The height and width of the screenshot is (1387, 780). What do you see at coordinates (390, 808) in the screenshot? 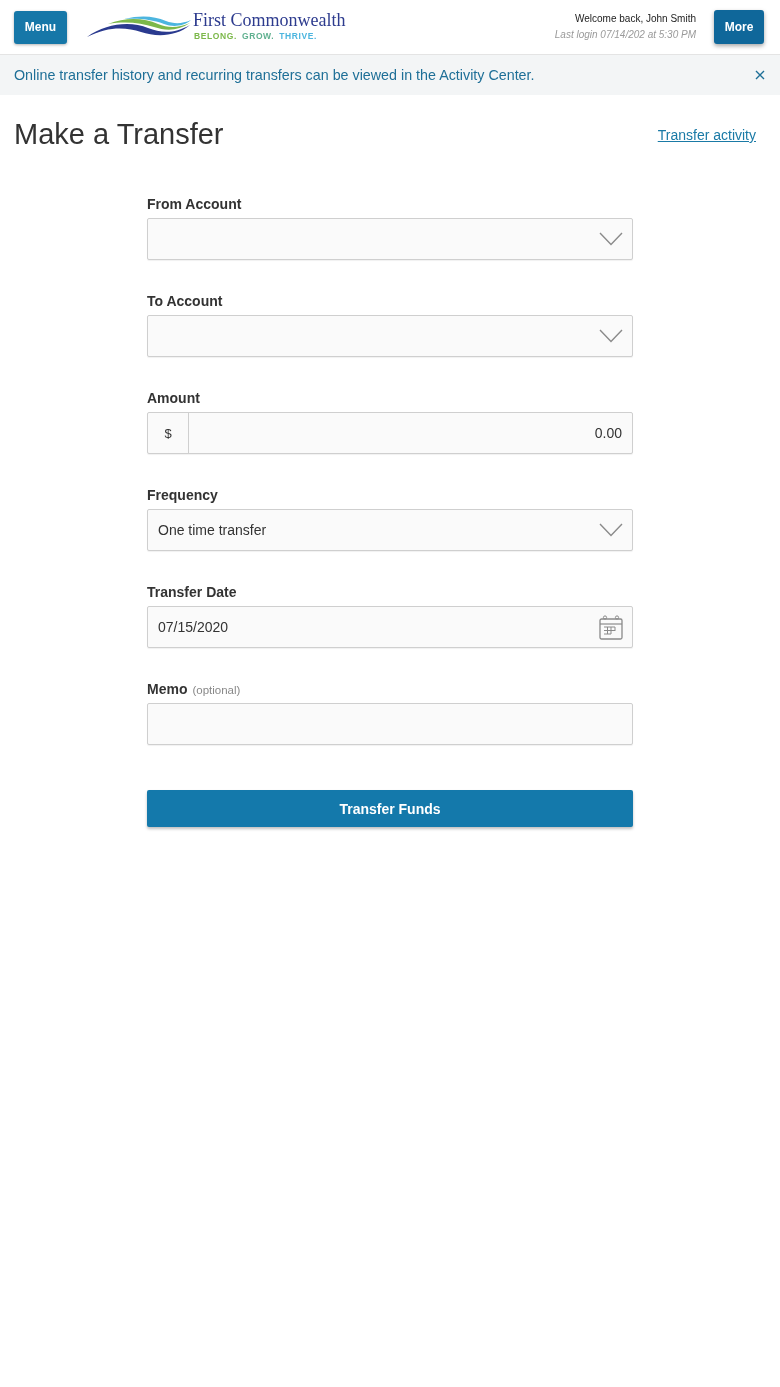
I see `transfer-funds-button: Transfer Funds` at bounding box center [390, 808].